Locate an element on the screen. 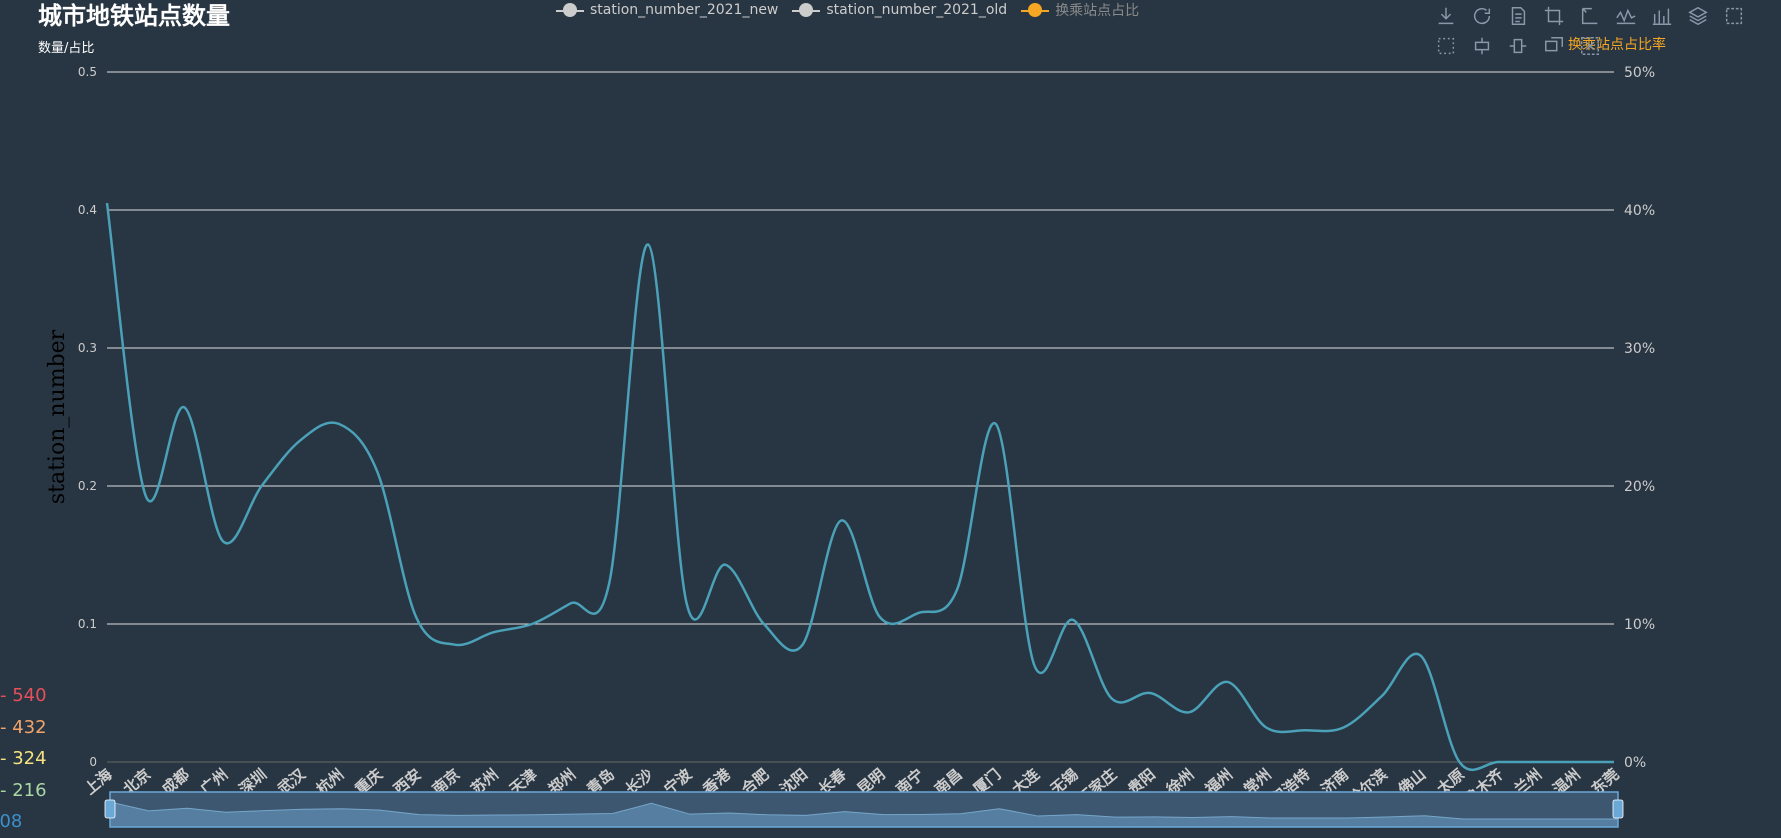  y2-tick-label: 50% is located at coordinates (1639, 73).